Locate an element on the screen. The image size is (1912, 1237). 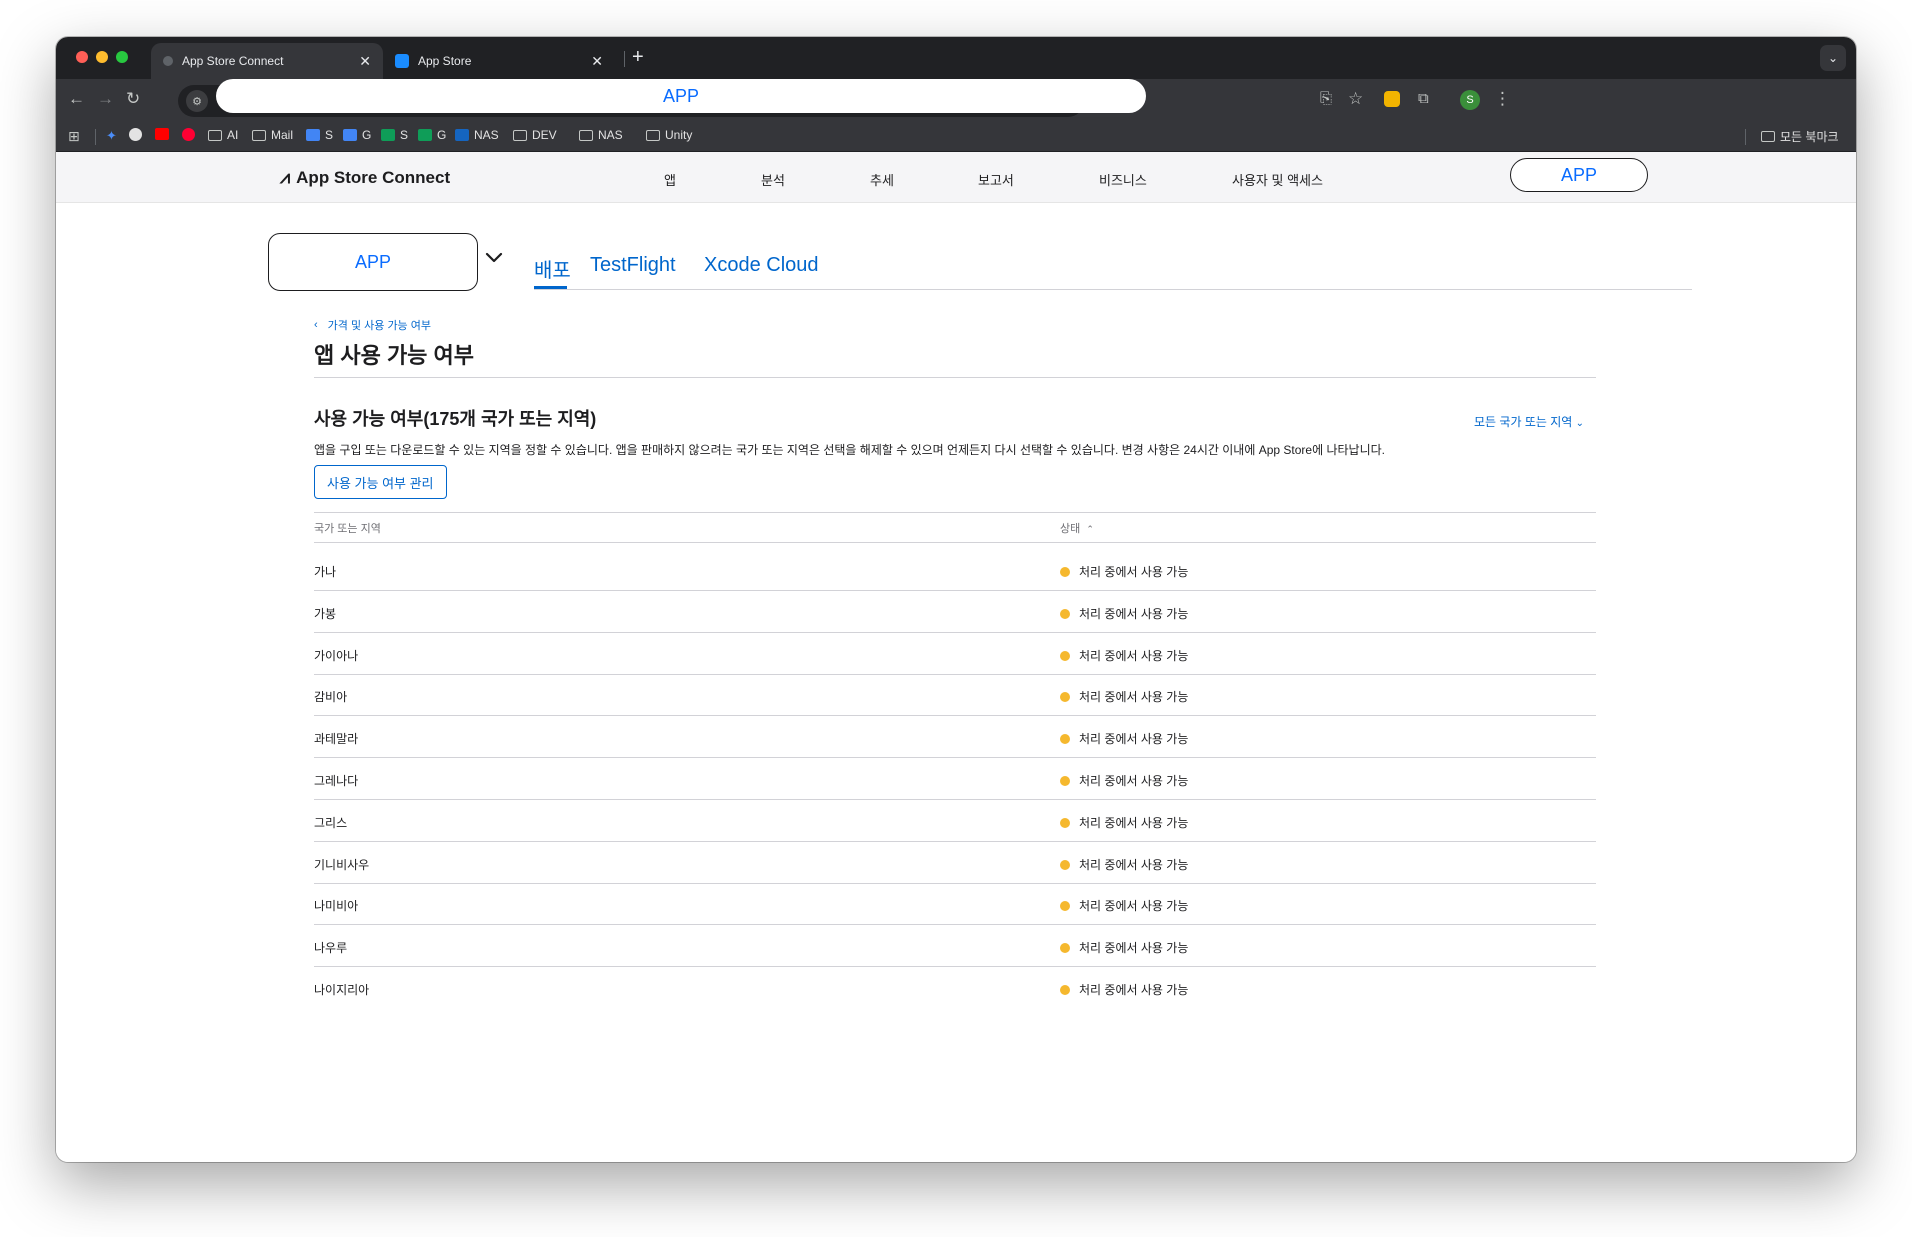
bookmark-docs-s: S is located at coordinates (319, 135).